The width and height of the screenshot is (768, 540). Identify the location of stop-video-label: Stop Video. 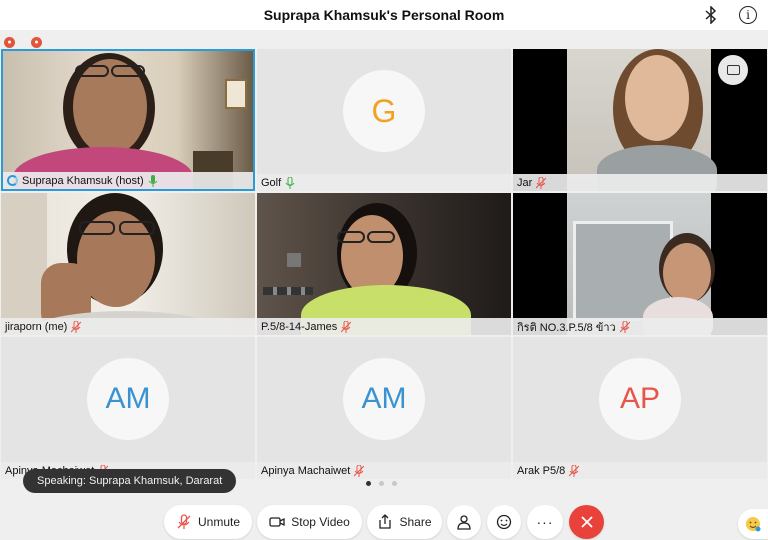
(320, 522).